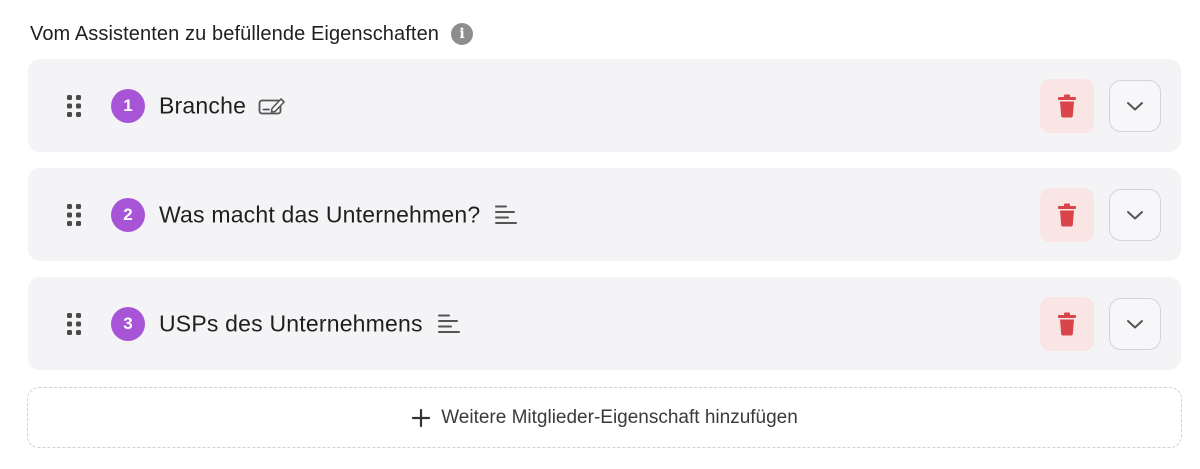 Image resolution: width=1200 pixels, height=469 pixels. I want to click on property-number-badge: 1, so click(128, 105).